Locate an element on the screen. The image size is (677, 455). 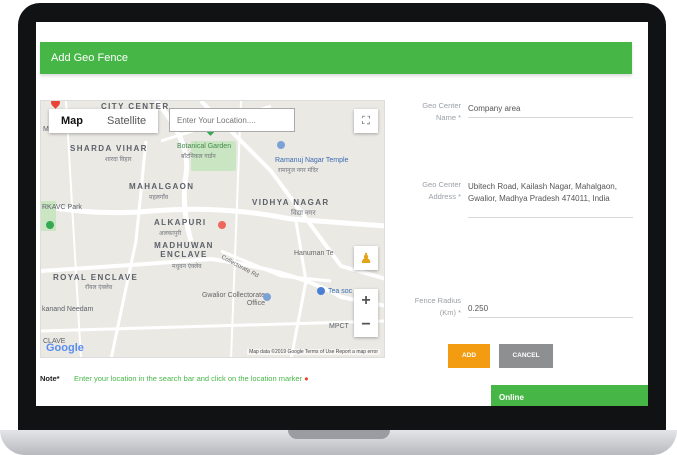
fence-radius-field: 0.250 is located at coordinates (478, 309).